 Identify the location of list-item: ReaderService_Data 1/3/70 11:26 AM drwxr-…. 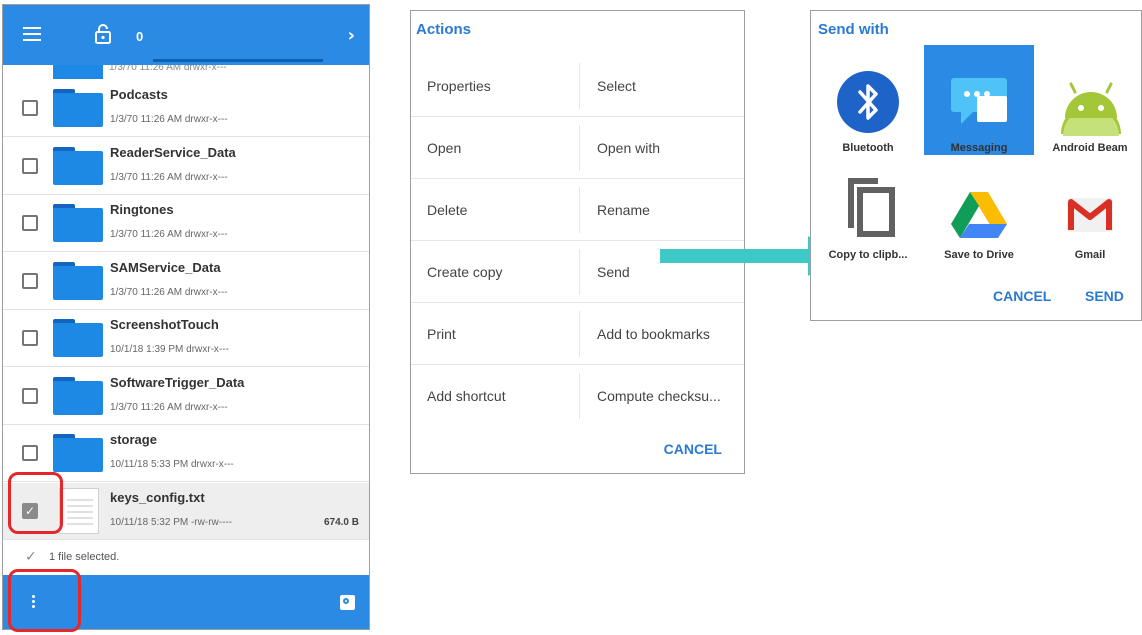
(186, 166).